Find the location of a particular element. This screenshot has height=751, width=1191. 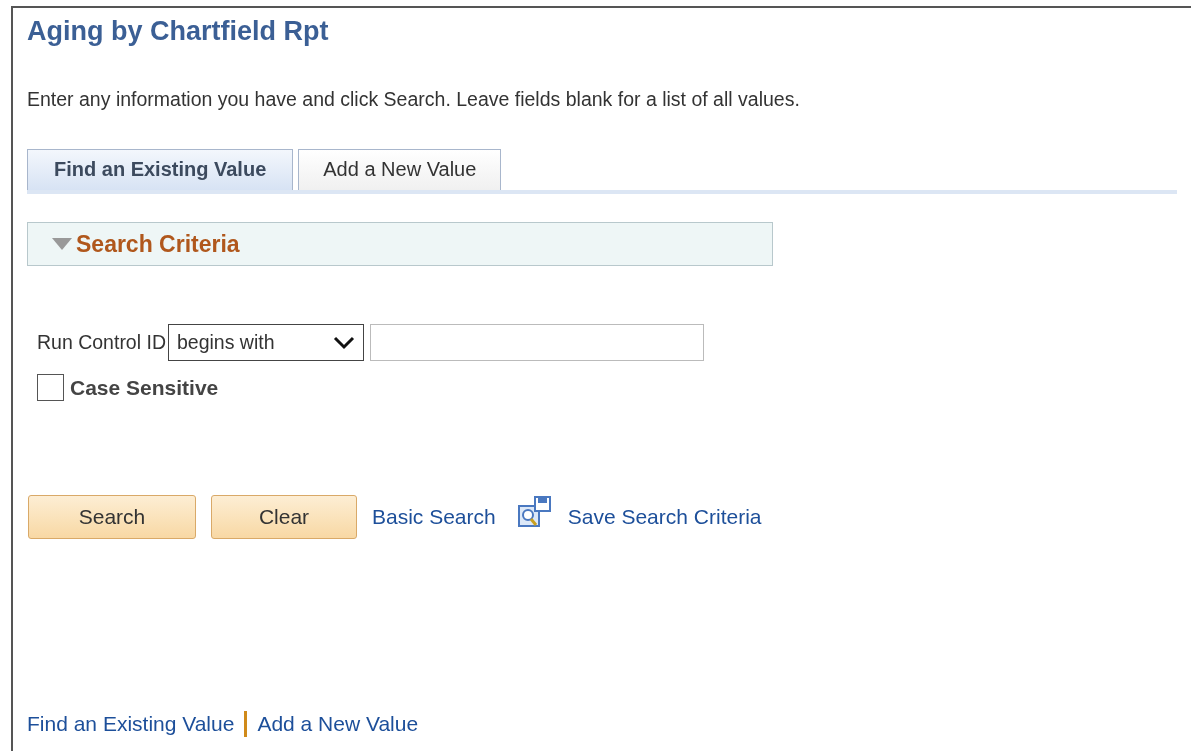

page-title: Aging by Chartfield Rpt is located at coordinates (178, 32).